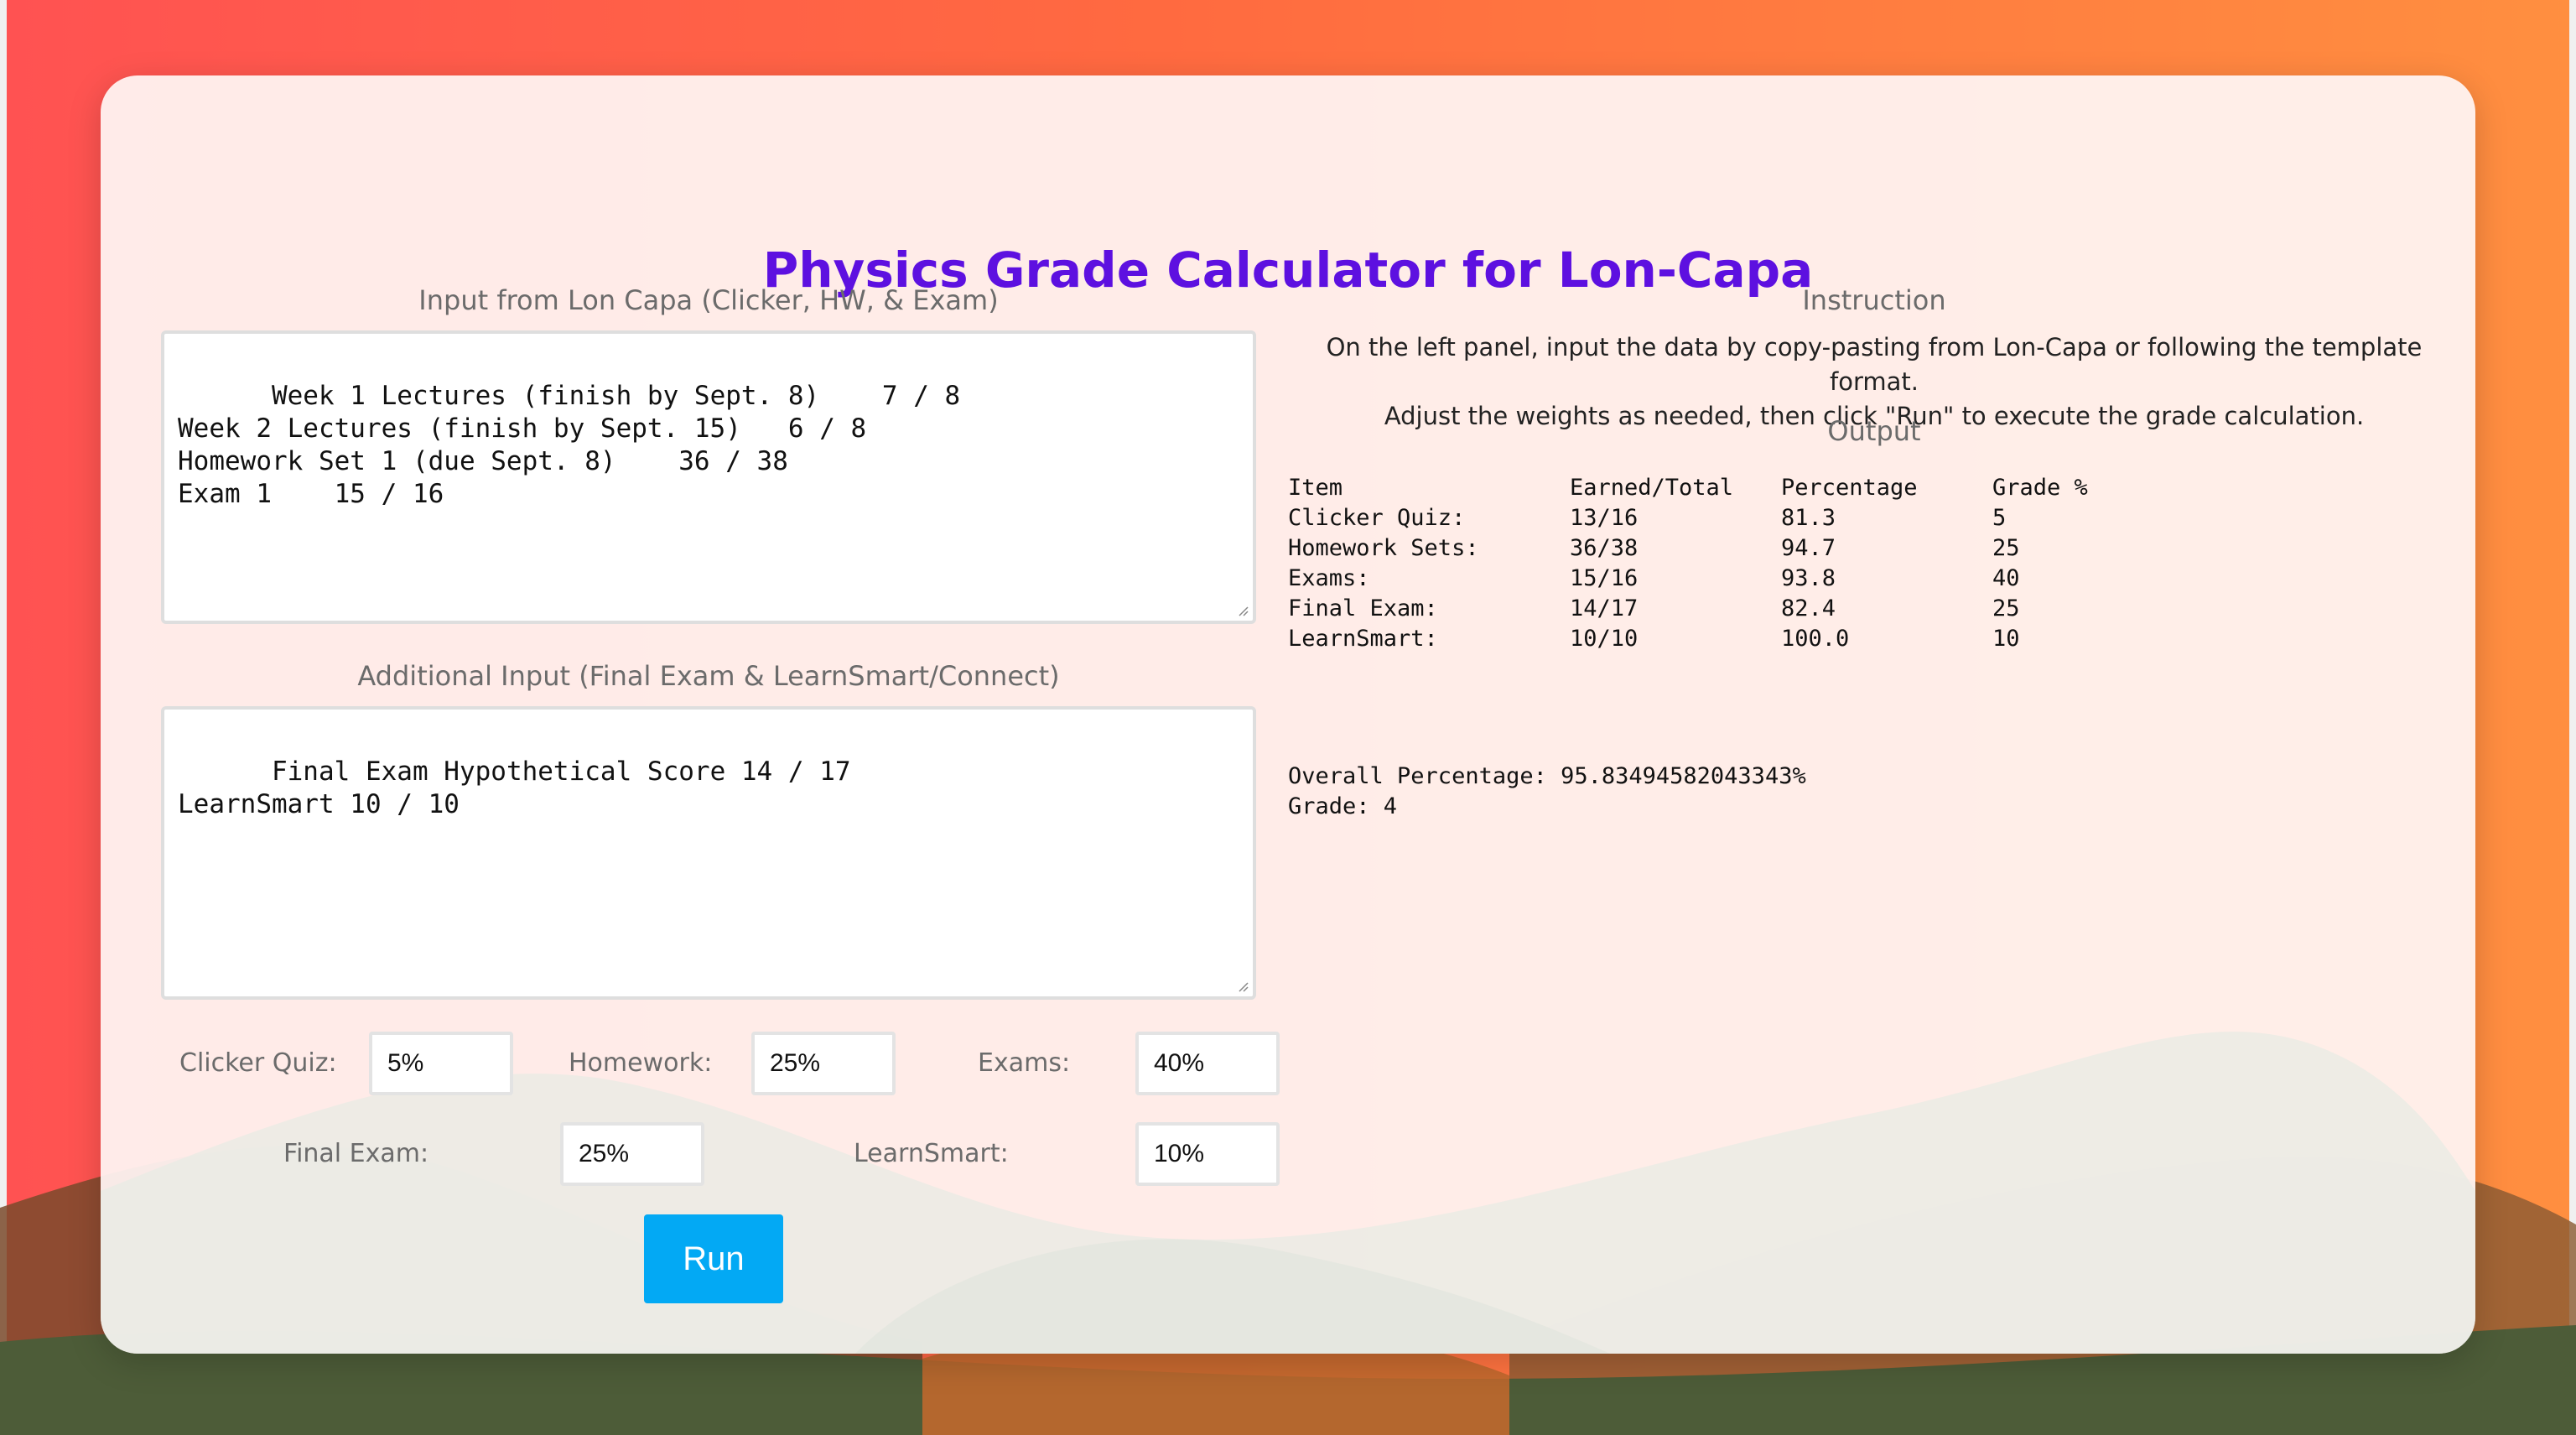  Describe the element at coordinates (258, 1063) in the screenshot. I see `clicker-weight-label: Clicker Quiz:` at that location.